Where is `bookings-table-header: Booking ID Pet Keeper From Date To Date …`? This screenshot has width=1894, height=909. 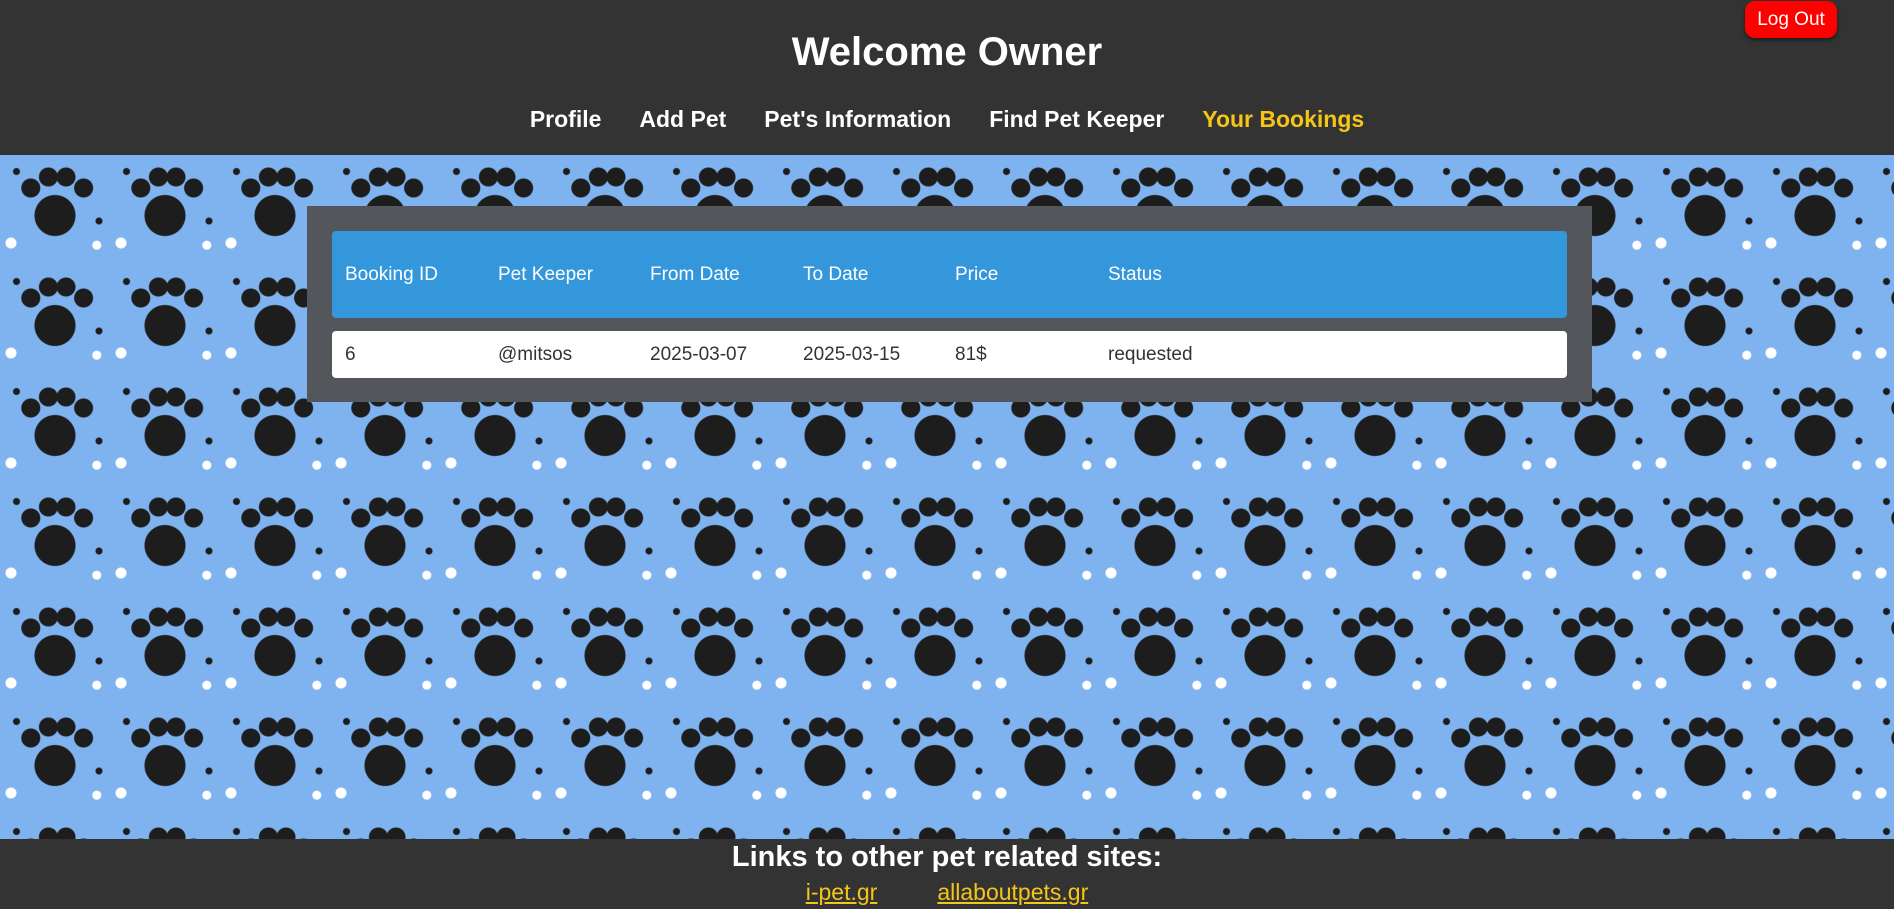
bookings-table-header: Booking ID Pet Keeper From Date To Date … is located at coordinates (949, 274).